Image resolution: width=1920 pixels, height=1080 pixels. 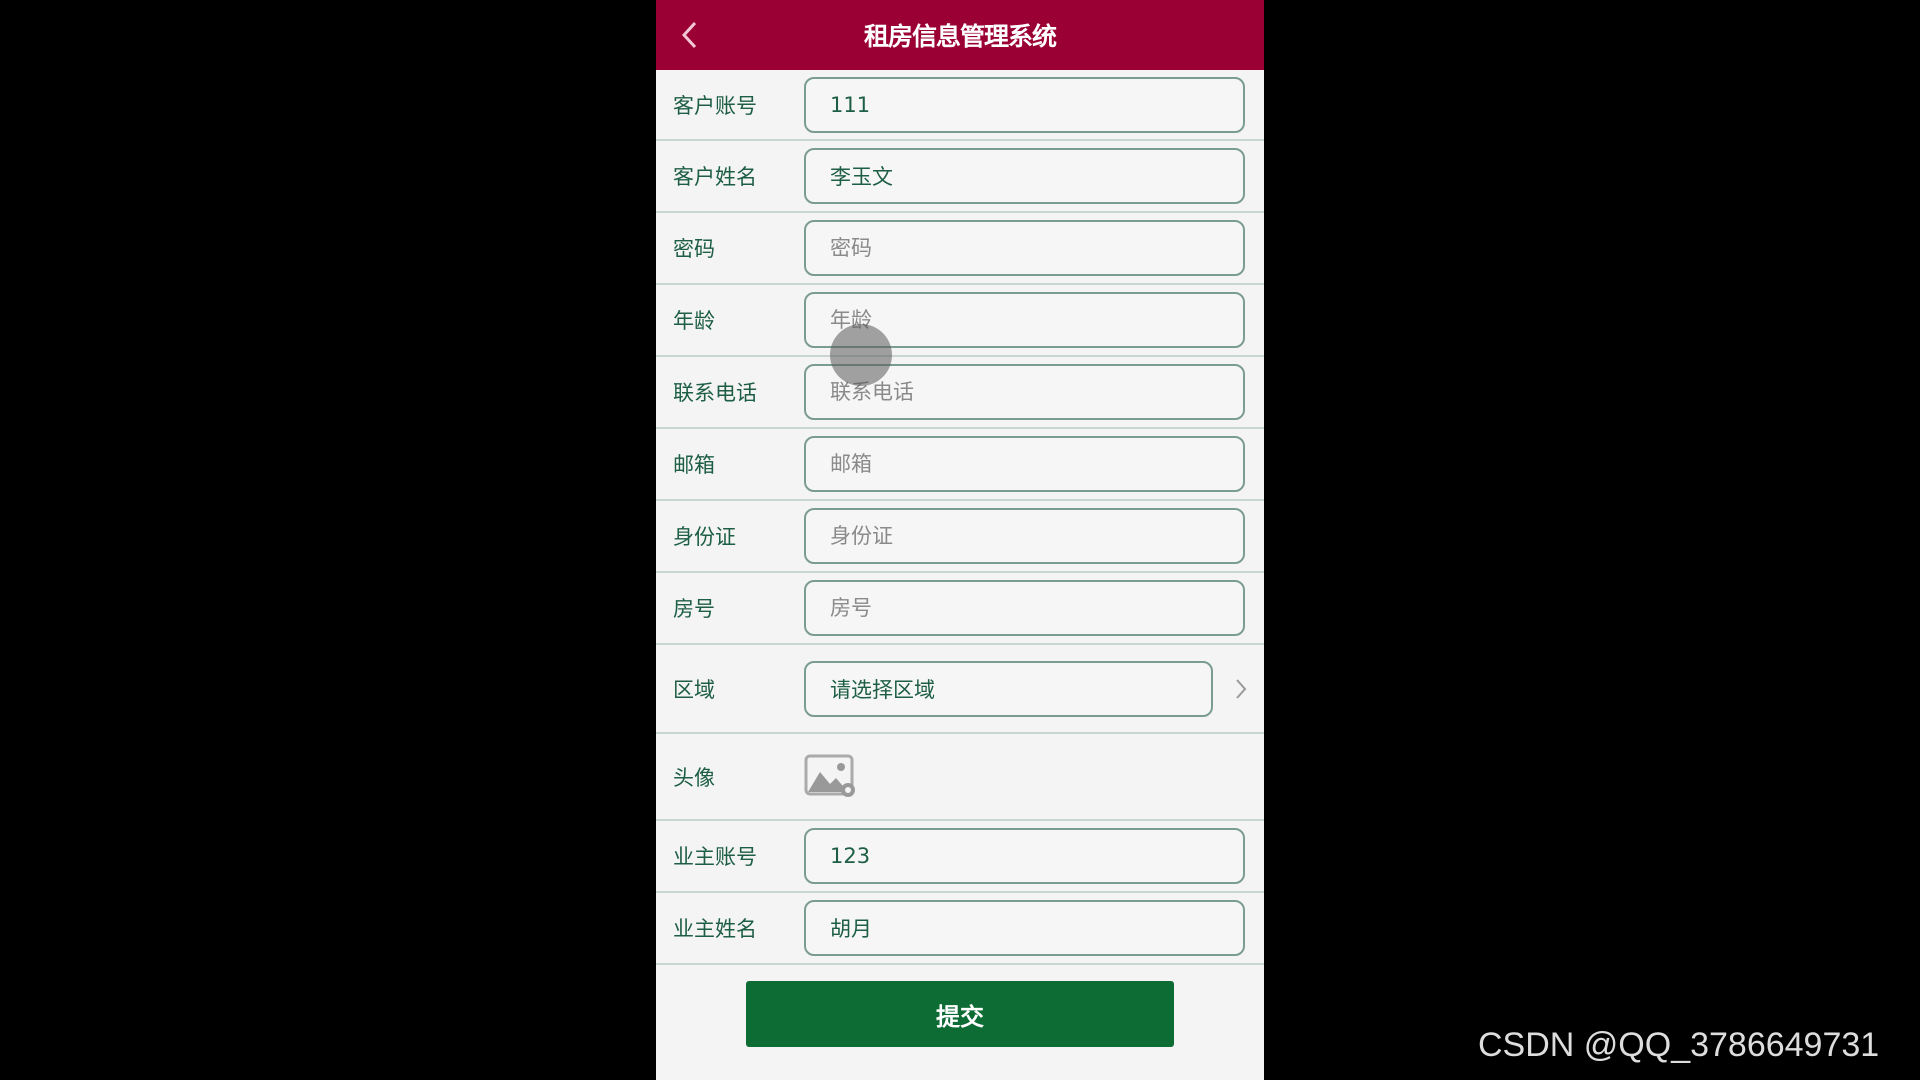 I want to click on back-button, so click(x=690, y=35).